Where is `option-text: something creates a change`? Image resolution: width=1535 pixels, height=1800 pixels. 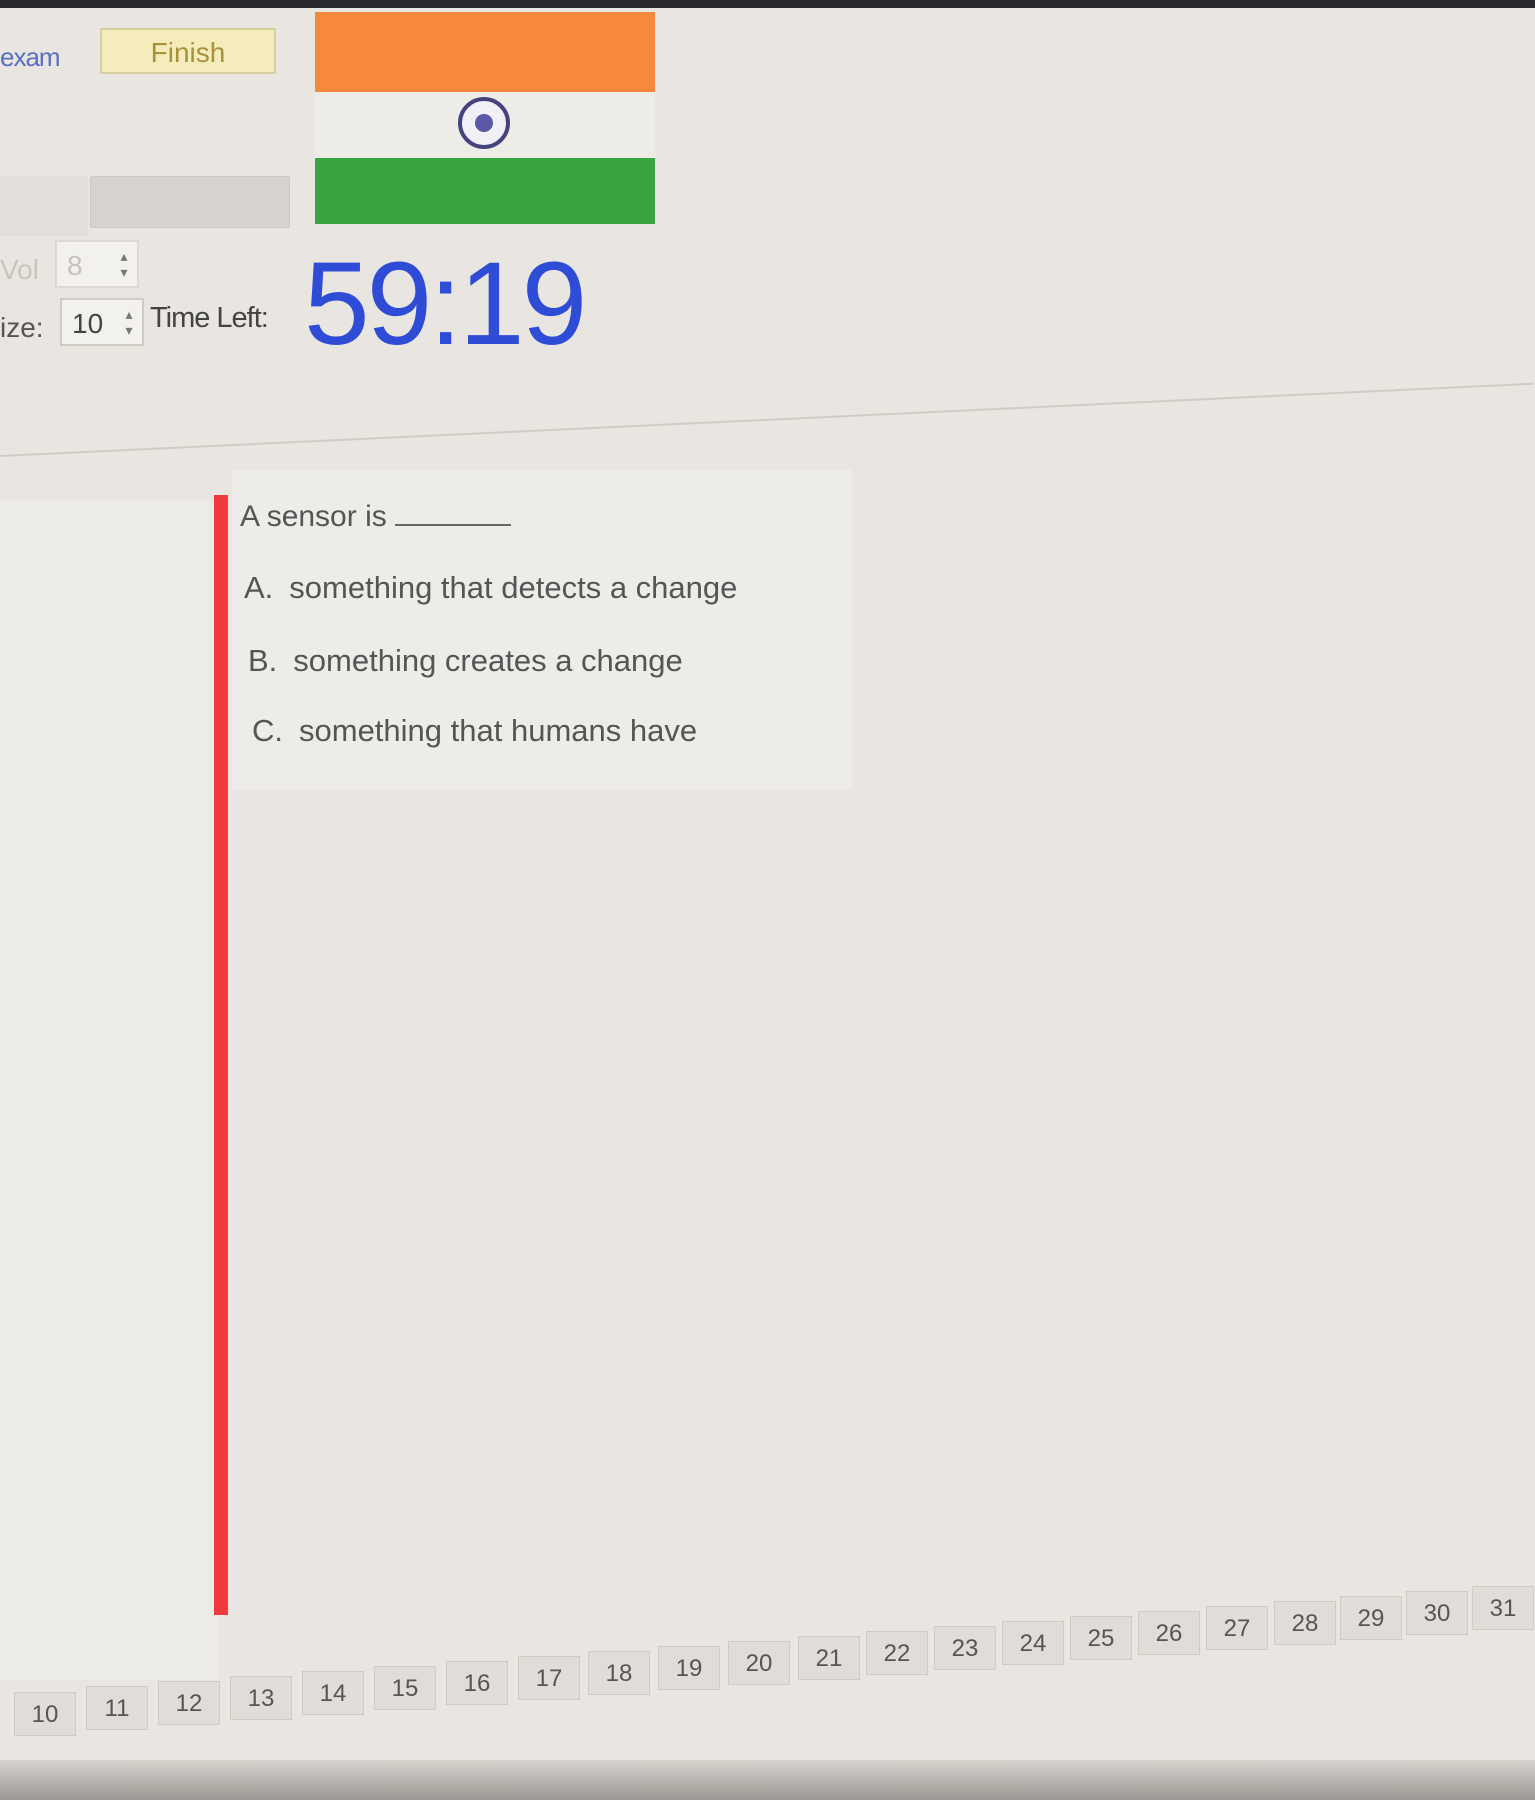
option-text: something creates a change is located at coordinates (488, 660).